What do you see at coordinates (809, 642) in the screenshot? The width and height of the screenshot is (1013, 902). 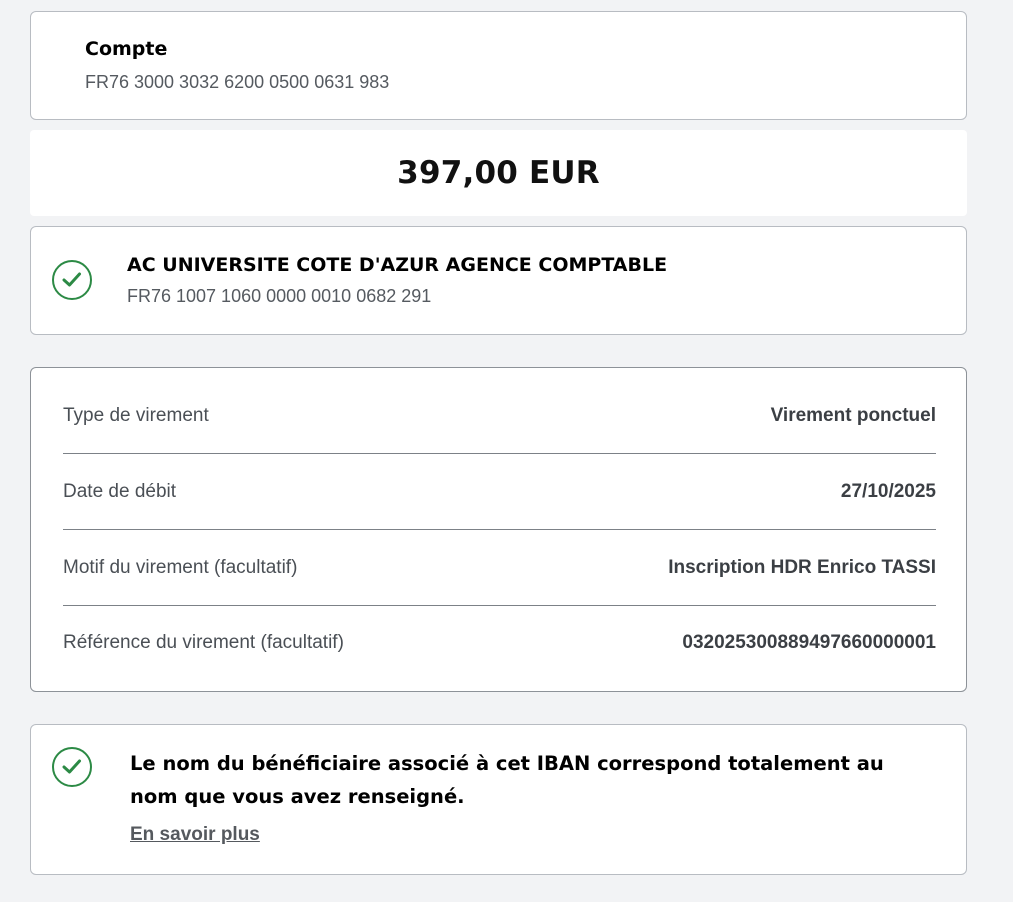 I see `detail-value: 032025300889497660000001` at bounding box center [809, 642].